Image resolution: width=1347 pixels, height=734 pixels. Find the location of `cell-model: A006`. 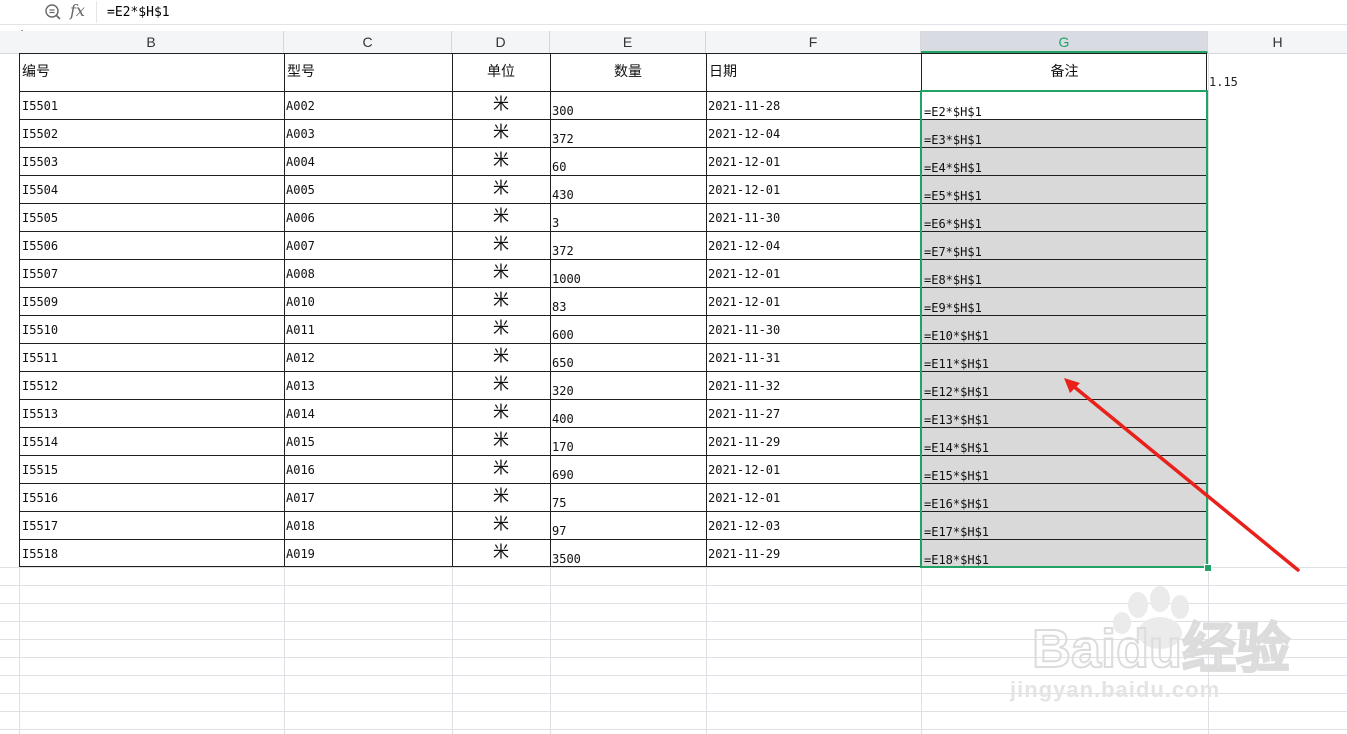

cell-model: A006 is located at coordinates (368, 217).